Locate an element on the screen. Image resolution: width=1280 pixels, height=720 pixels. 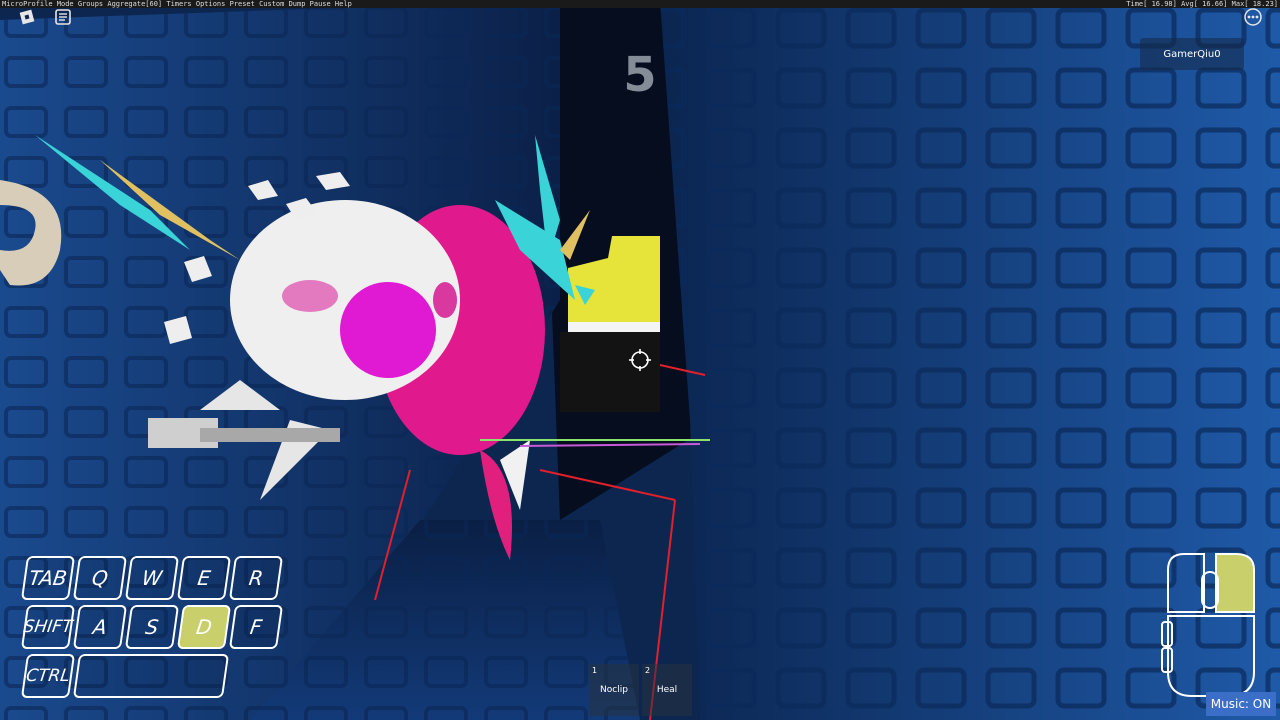
key-w: W is located at coordinates (152, 578).